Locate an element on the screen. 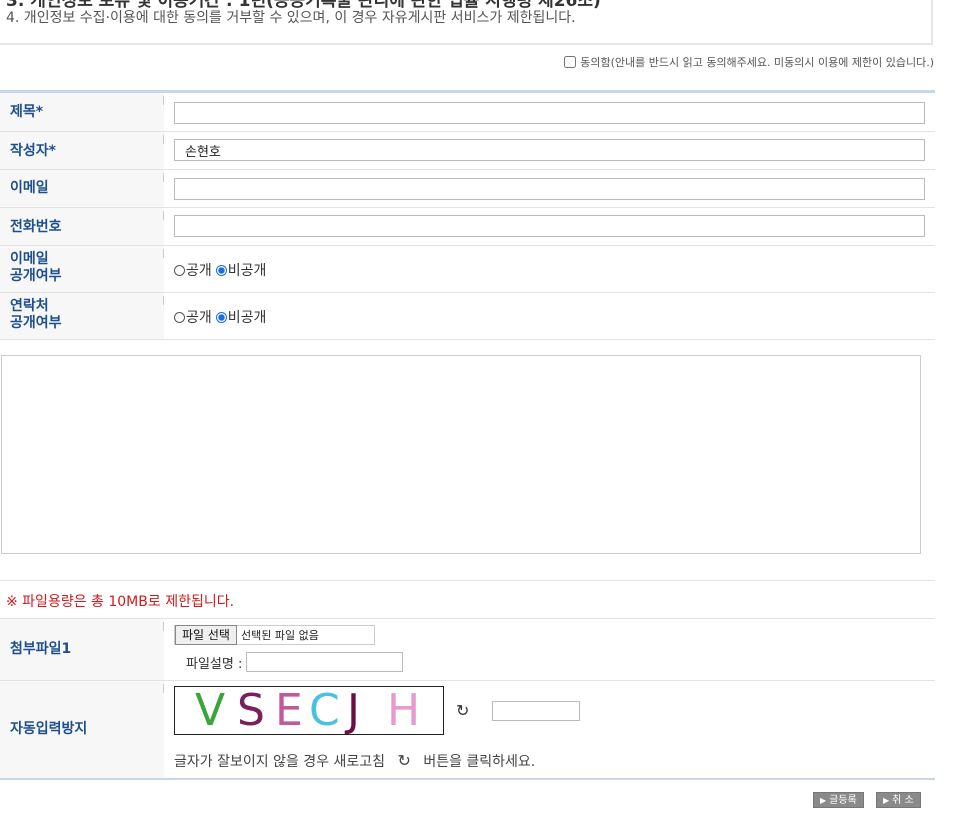 The image size is (972, 824). attachment-label: 첨부파일1 is located at coordinates (41, 649).